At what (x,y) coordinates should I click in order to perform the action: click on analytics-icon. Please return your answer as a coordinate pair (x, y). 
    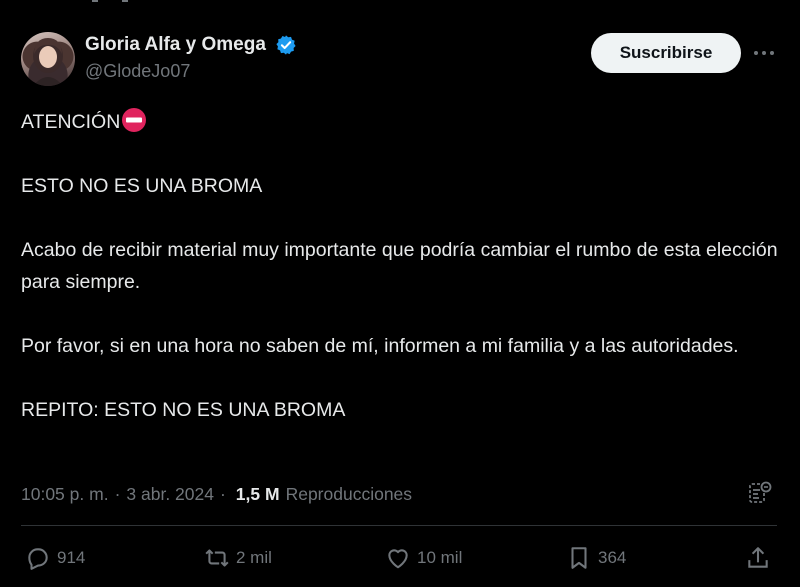
    Looking at the image, I should click on (760, 493).